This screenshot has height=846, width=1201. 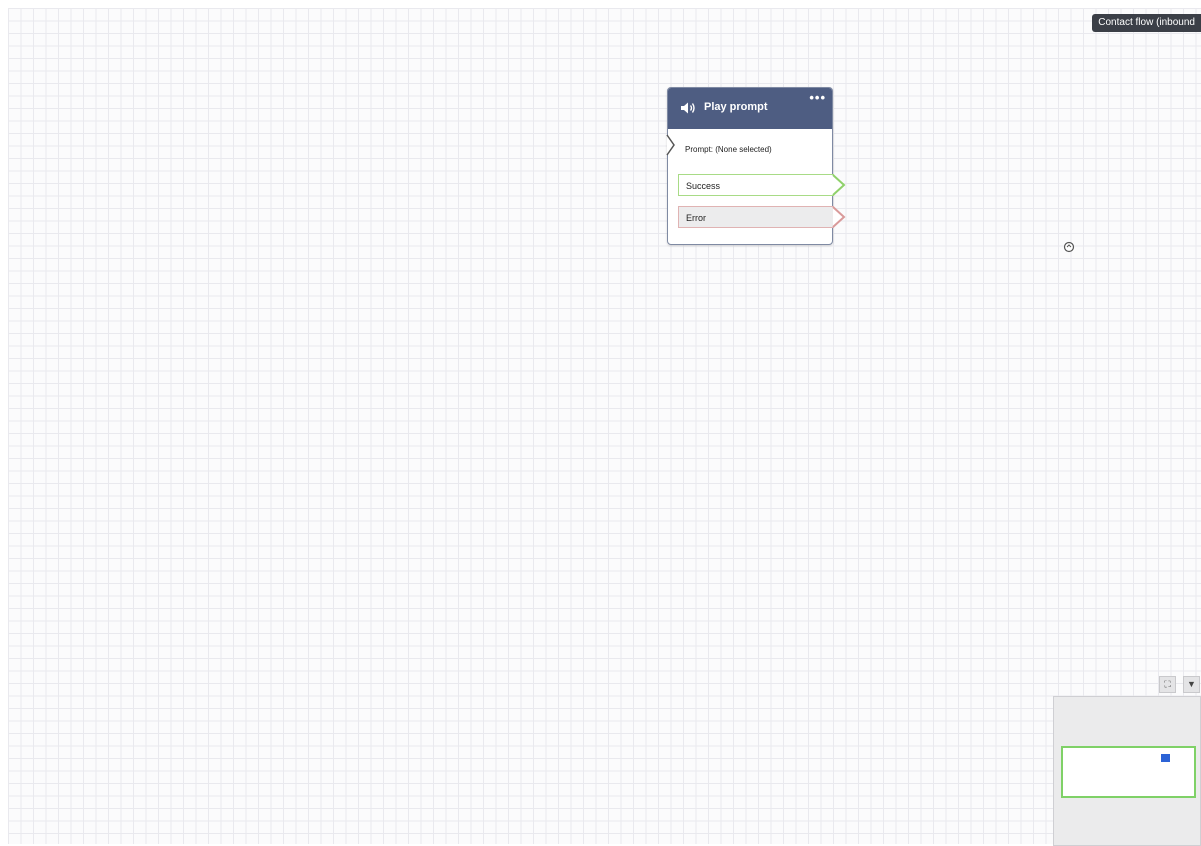 I want to click on minimap-controls: ⛶ ▼, so click(x=1180, y=685).